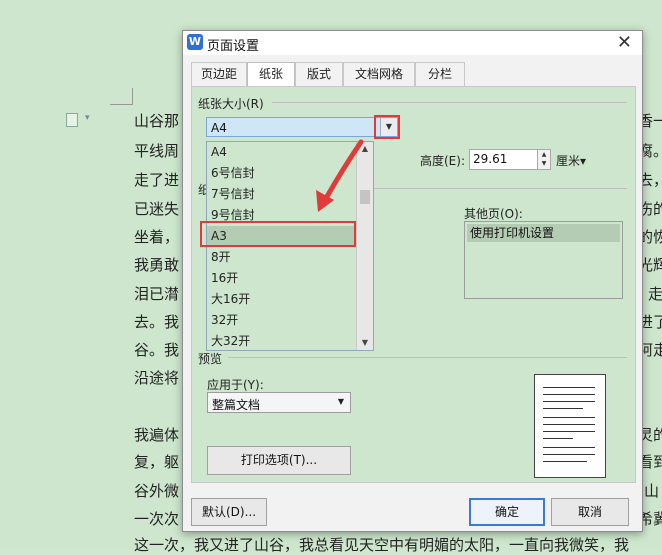 This screenshot has width=662, height=555. I want to click on red-arrow-icon, so click(340, 175).